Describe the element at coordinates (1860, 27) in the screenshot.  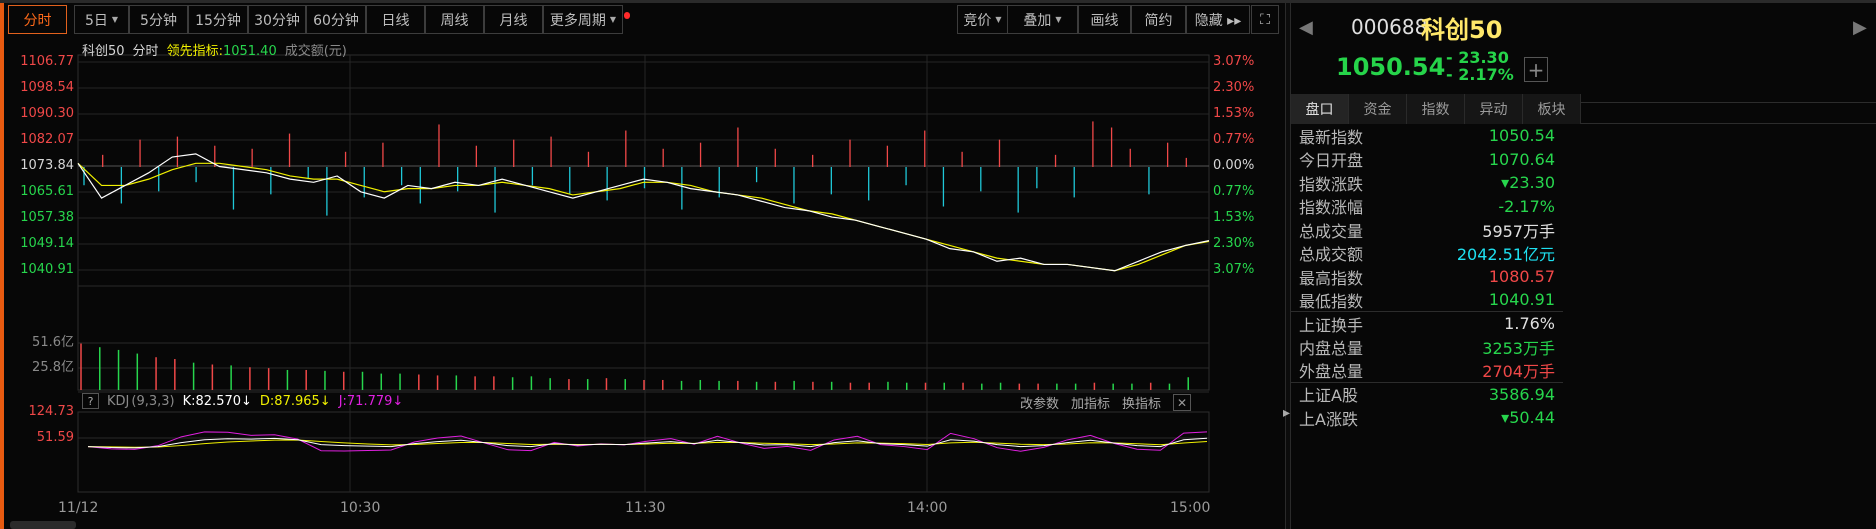
I see `next-arrow-icon: ▶` at that location.